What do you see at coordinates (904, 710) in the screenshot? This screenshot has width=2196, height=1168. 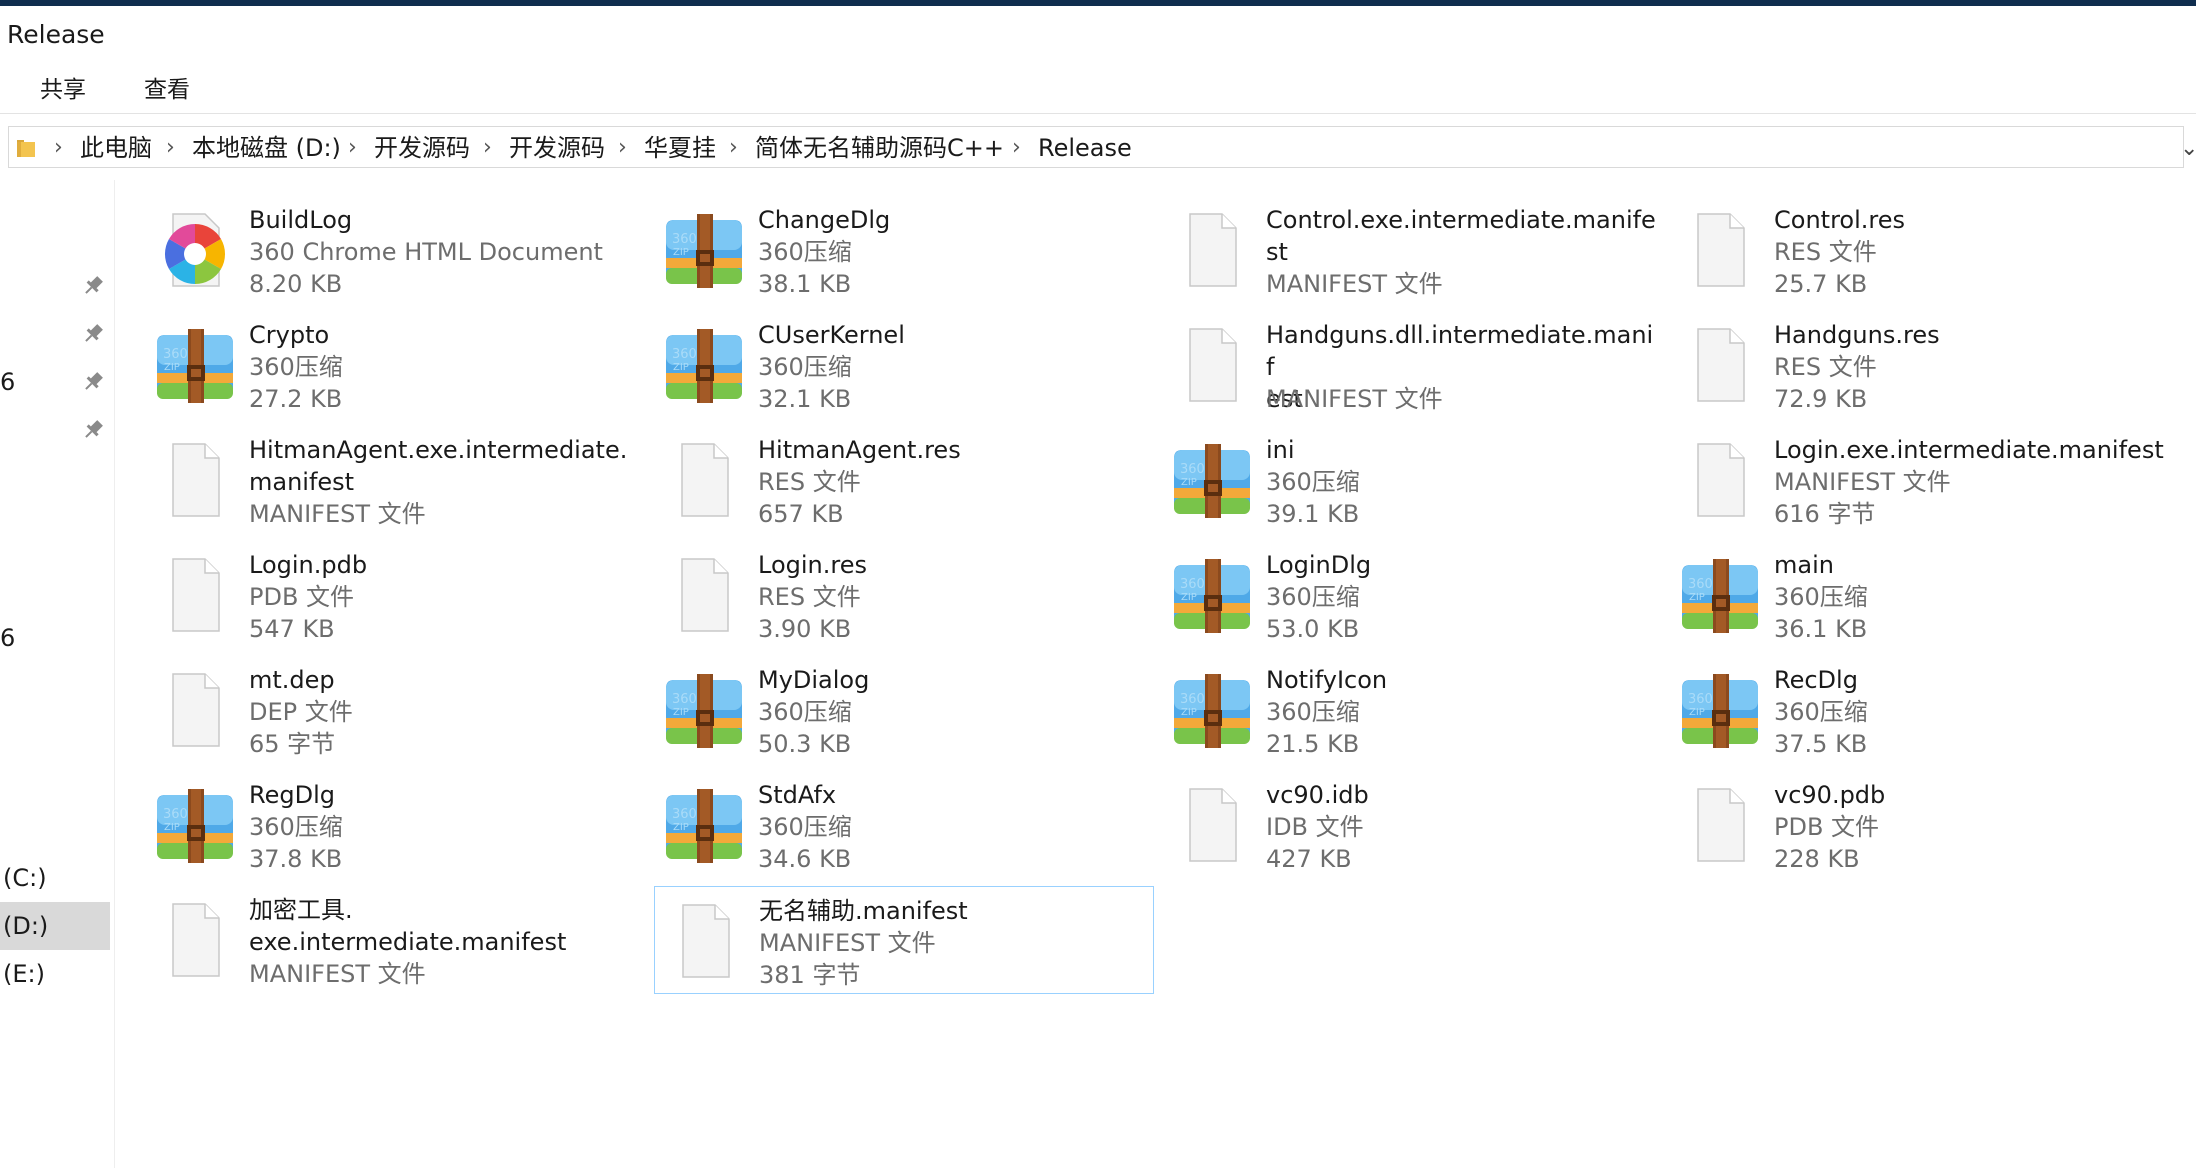 I see `file-item-mydialog: 360 ZIP MyDialog 360压缩 50.3 KB` at bounding box center [904, 710].